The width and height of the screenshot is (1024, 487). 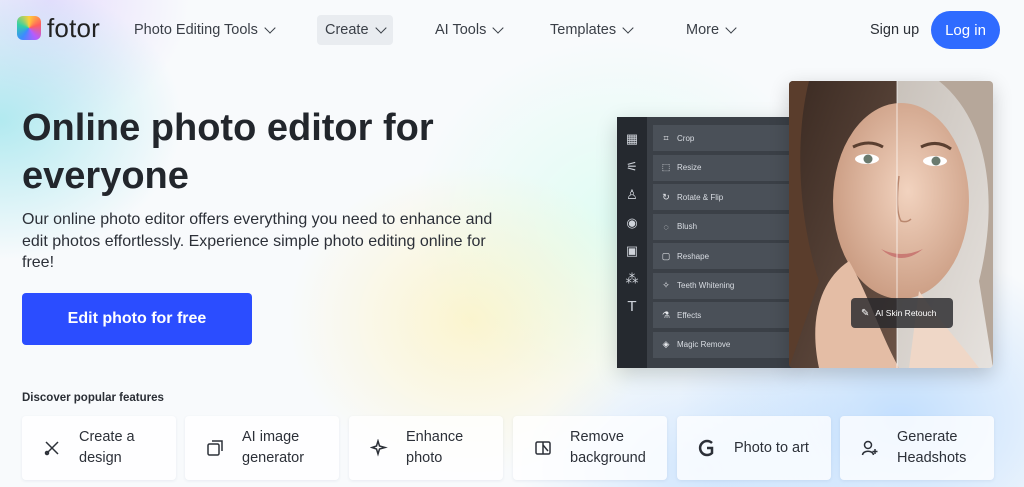 What do you see at coordinates (461, 30) in the screenshot?
I see `nav-label: AI Tools` at bounding box center [461, 30].